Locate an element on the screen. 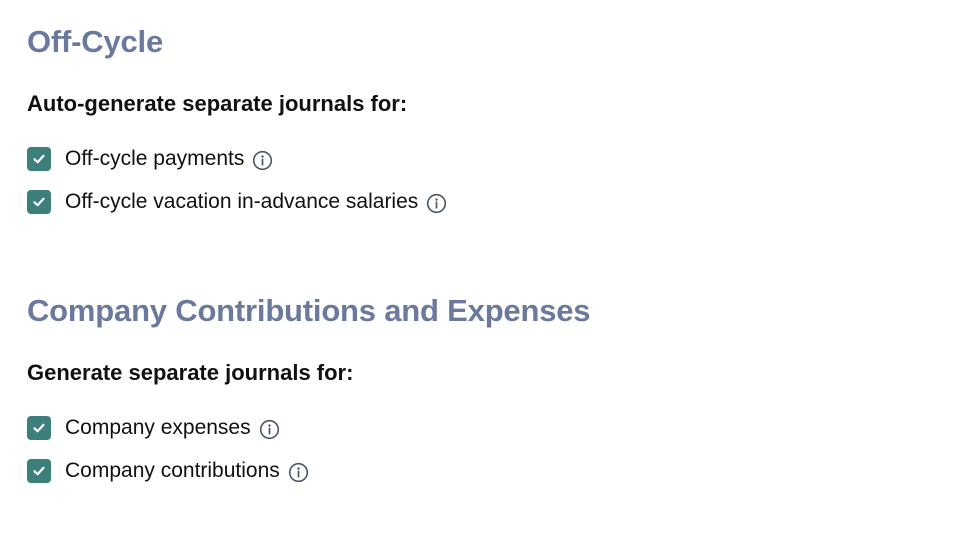  off-cycle-vacation-checkbox is located at coordinates (39, 202).